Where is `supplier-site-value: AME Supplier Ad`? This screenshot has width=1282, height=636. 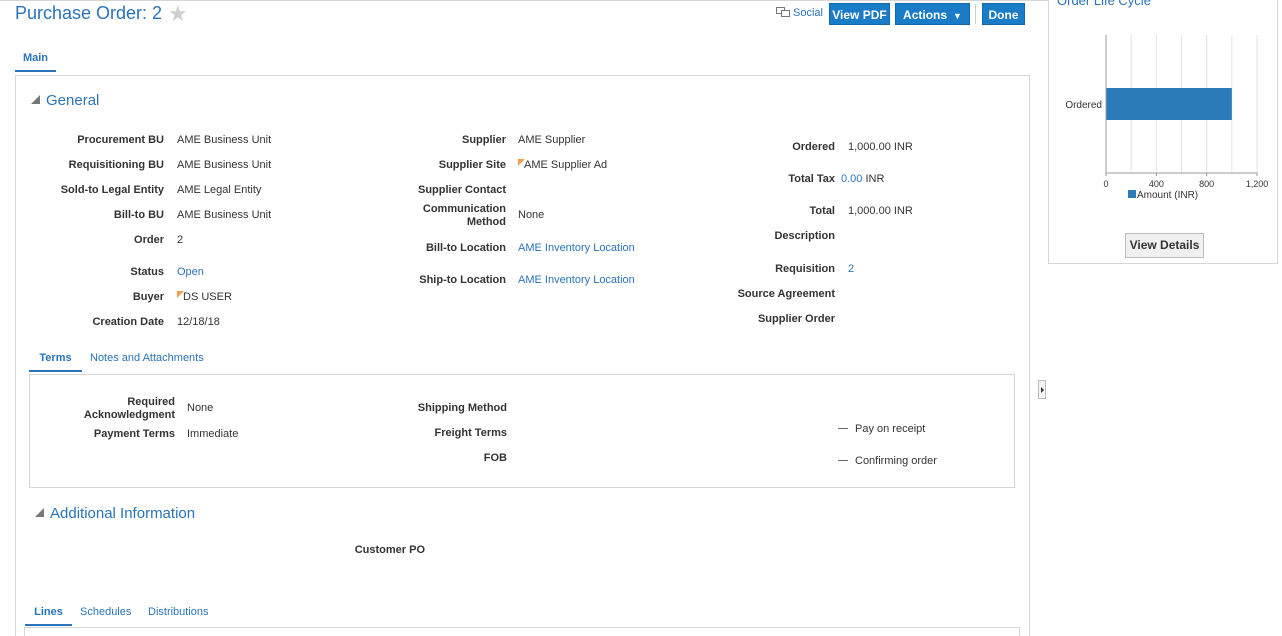 supplier-site-value: AME Supplier Ad is located at coordinates (562, 165).